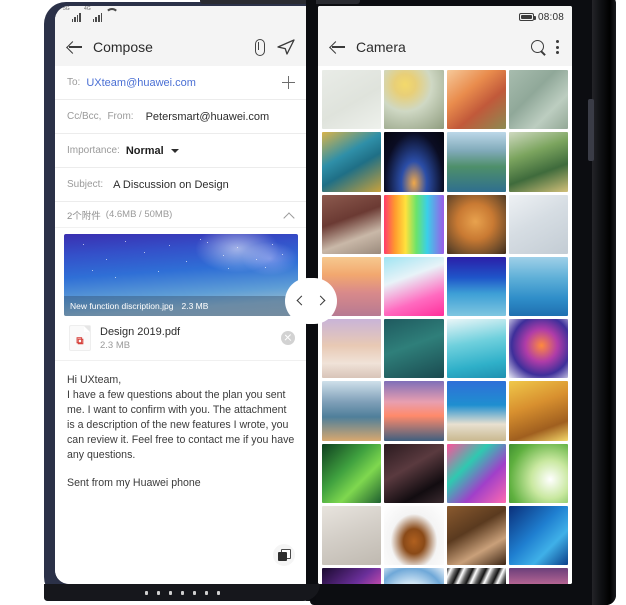 Image resolution: width=626 pixels, height=605 pixels. I want to click on water-surface-texture-image, so click(538, 100).